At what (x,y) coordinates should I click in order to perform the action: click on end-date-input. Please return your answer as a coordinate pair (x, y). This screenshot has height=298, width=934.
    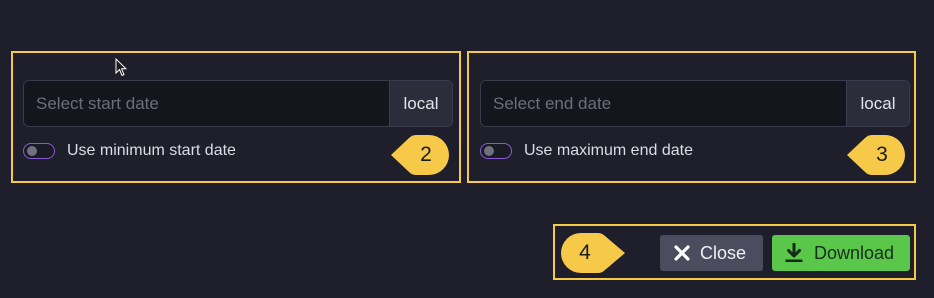
    Looking at the image, I should click on (663, 103).